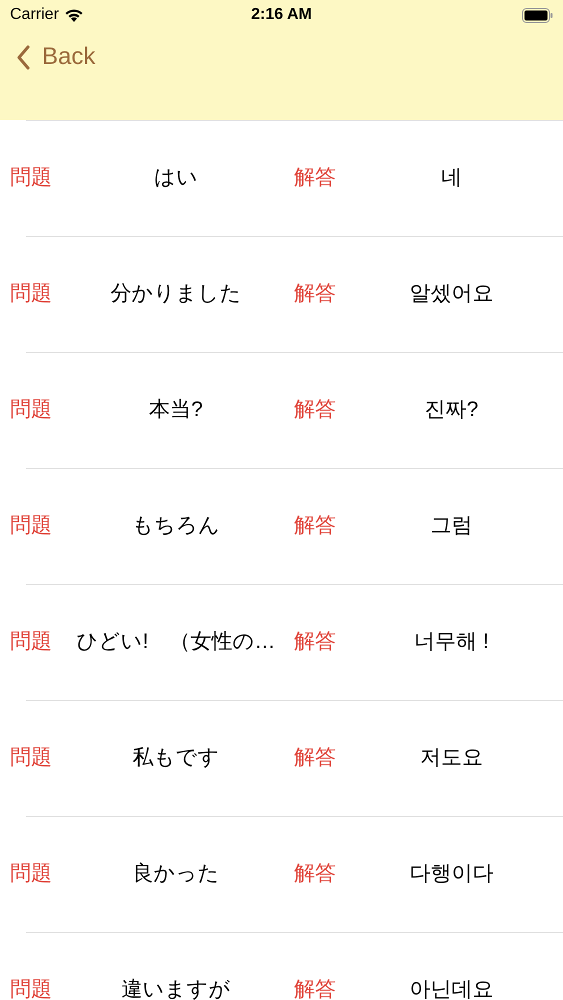 The image size is (563, 1000). What do you see at coordinates (74, 15) in the screenshot?
I see `wifi-icon` at bounding box center [74, 15].